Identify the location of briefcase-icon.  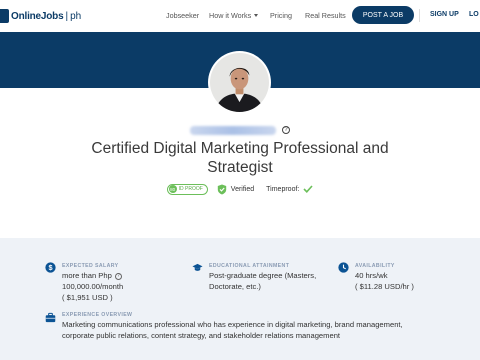
(50, 317).